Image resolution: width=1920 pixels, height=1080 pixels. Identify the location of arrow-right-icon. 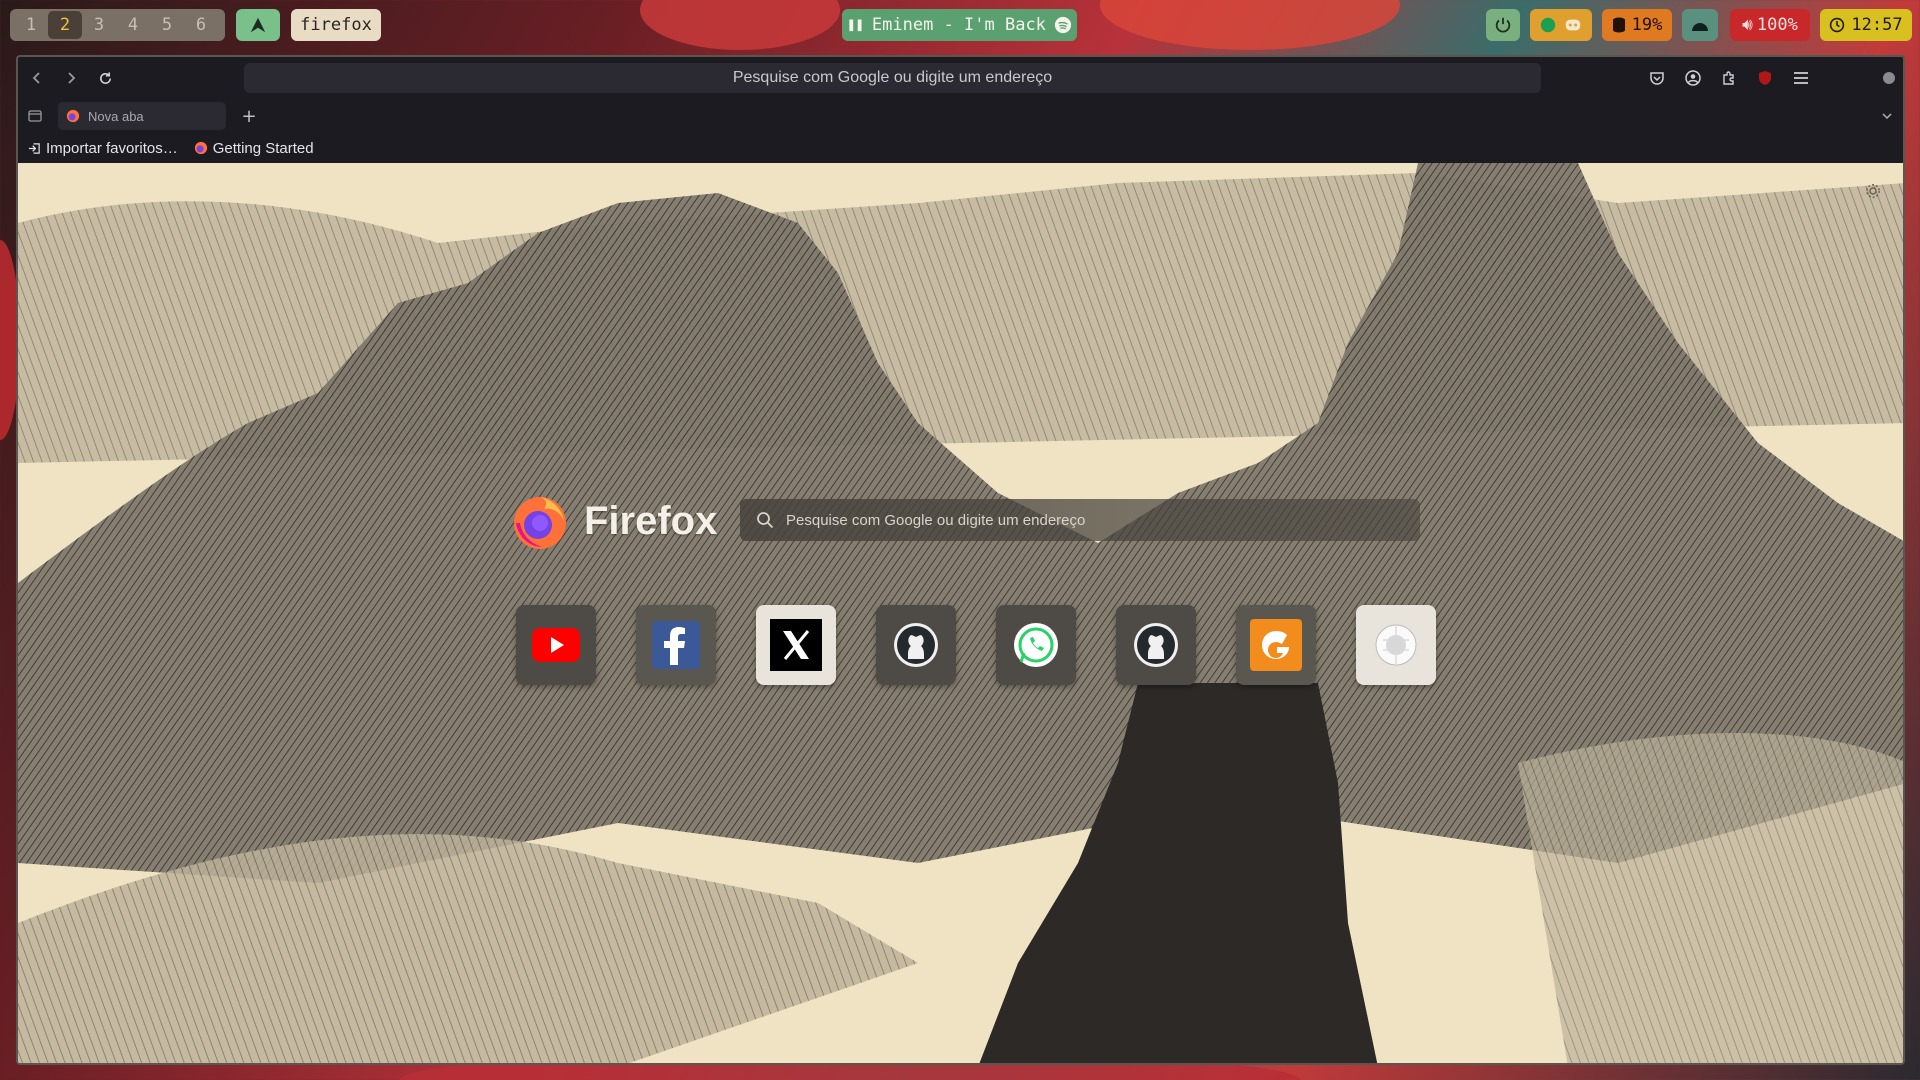
(72, 78).